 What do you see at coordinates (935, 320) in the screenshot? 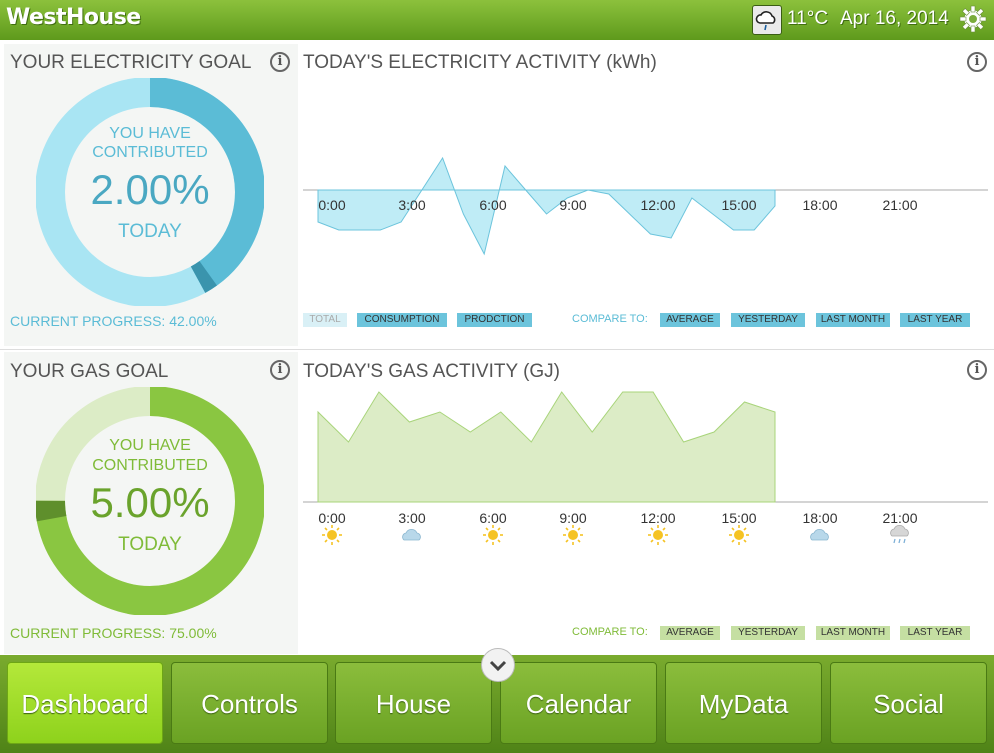
I see `electricity-compare-last-year: LAST YEAR` at bounding box center [935, 320].